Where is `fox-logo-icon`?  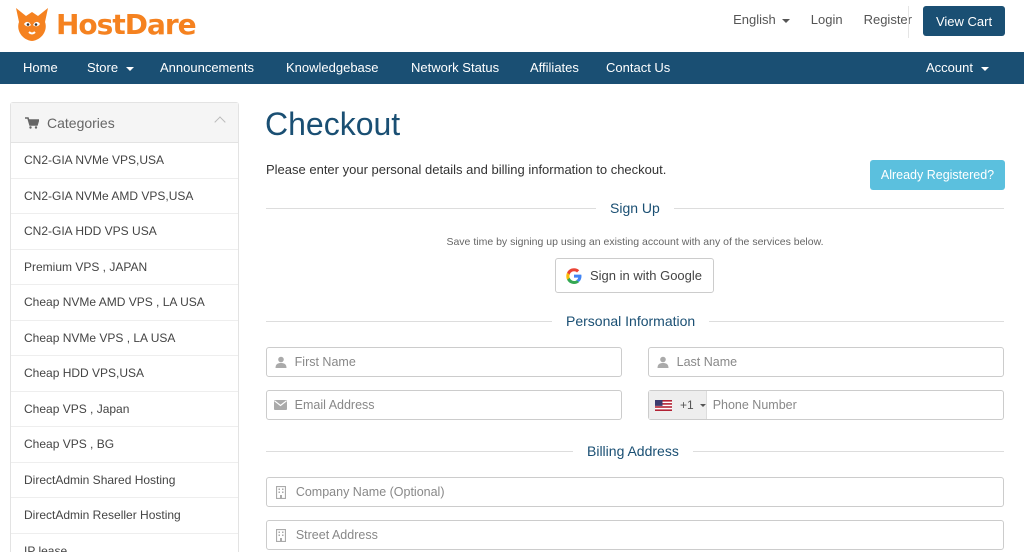 fox-logo-icon is located at coordinates (32, 24).